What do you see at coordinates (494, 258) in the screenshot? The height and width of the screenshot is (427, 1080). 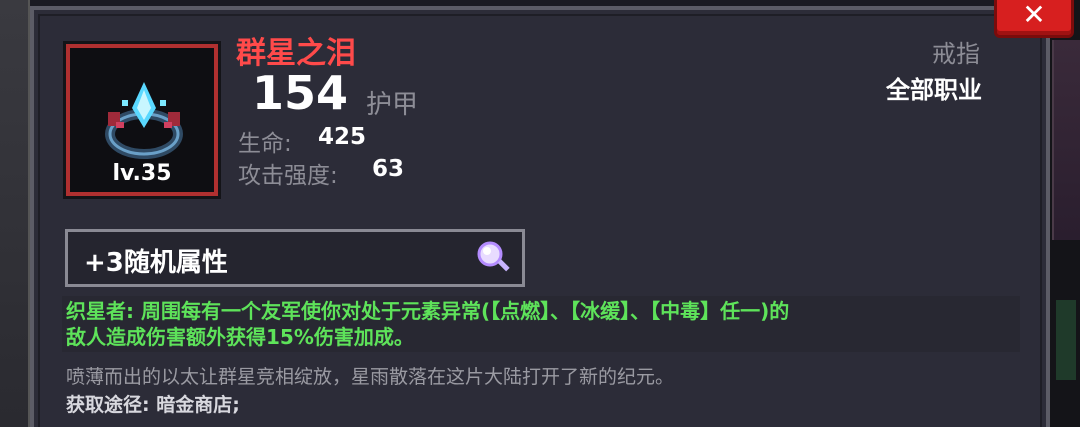 I see `magnifier-icon` at bounding box center [494, 258].